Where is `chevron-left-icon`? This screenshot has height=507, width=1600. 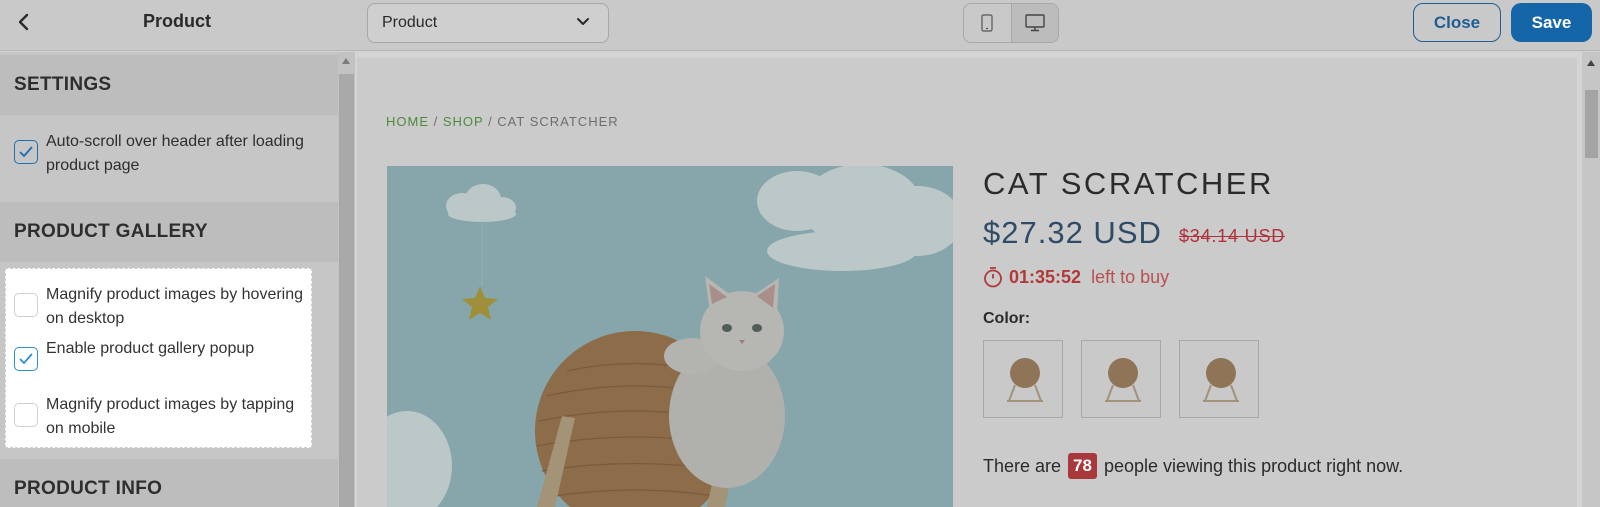 chevron-left-icon is located at coordinates (23, 22).